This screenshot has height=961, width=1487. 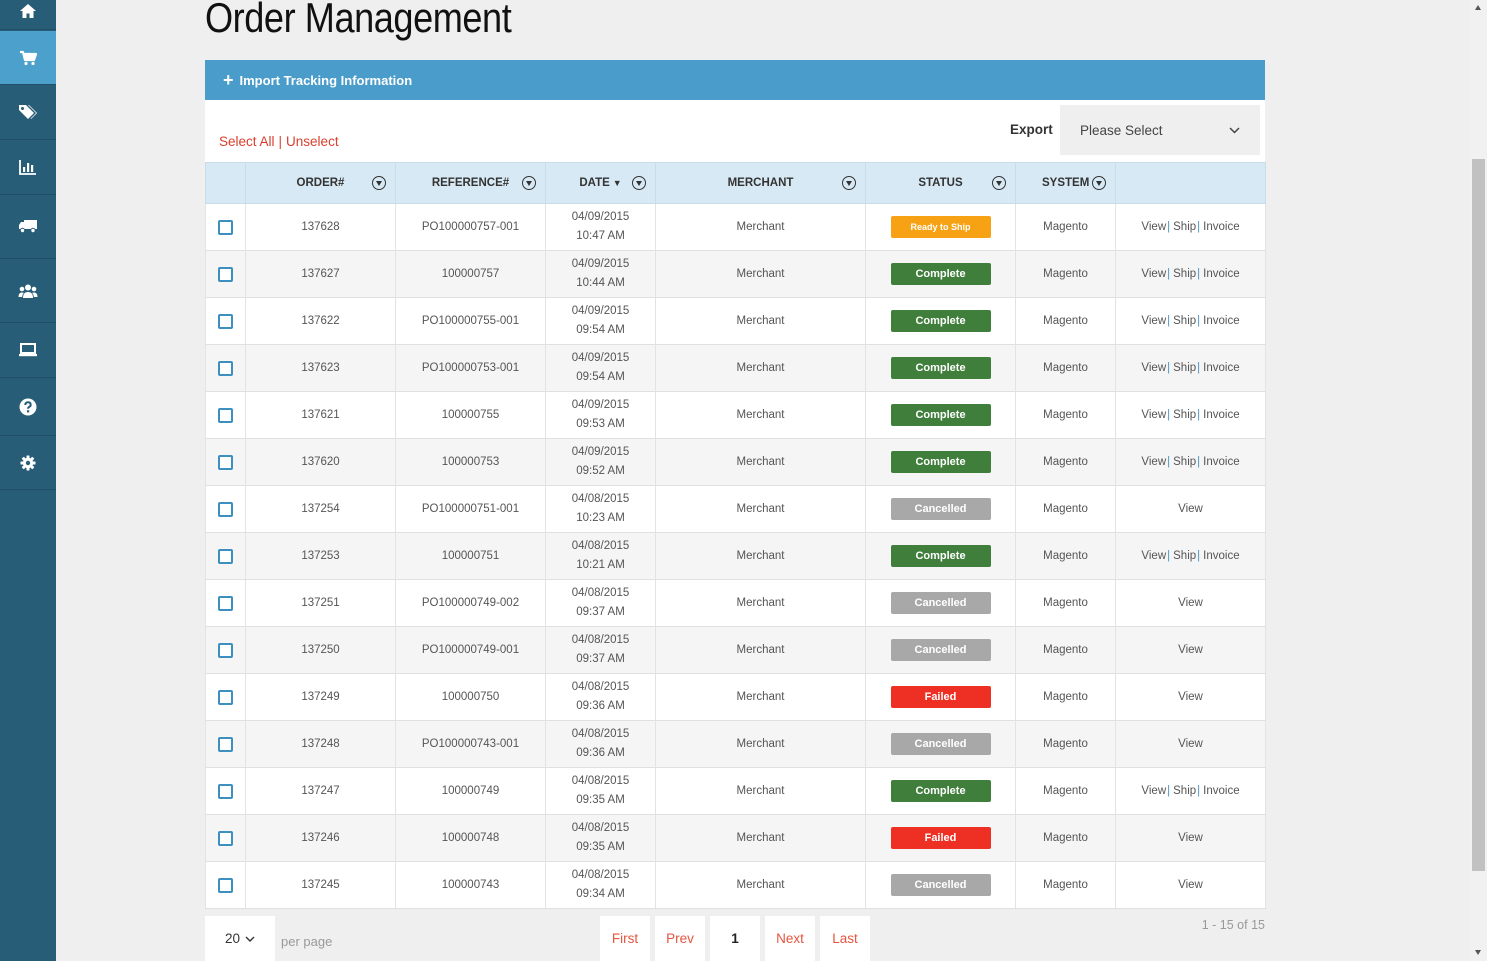 I want to click on import-tracking-button: + Import Tracking Information, so click(x=735, y=80).